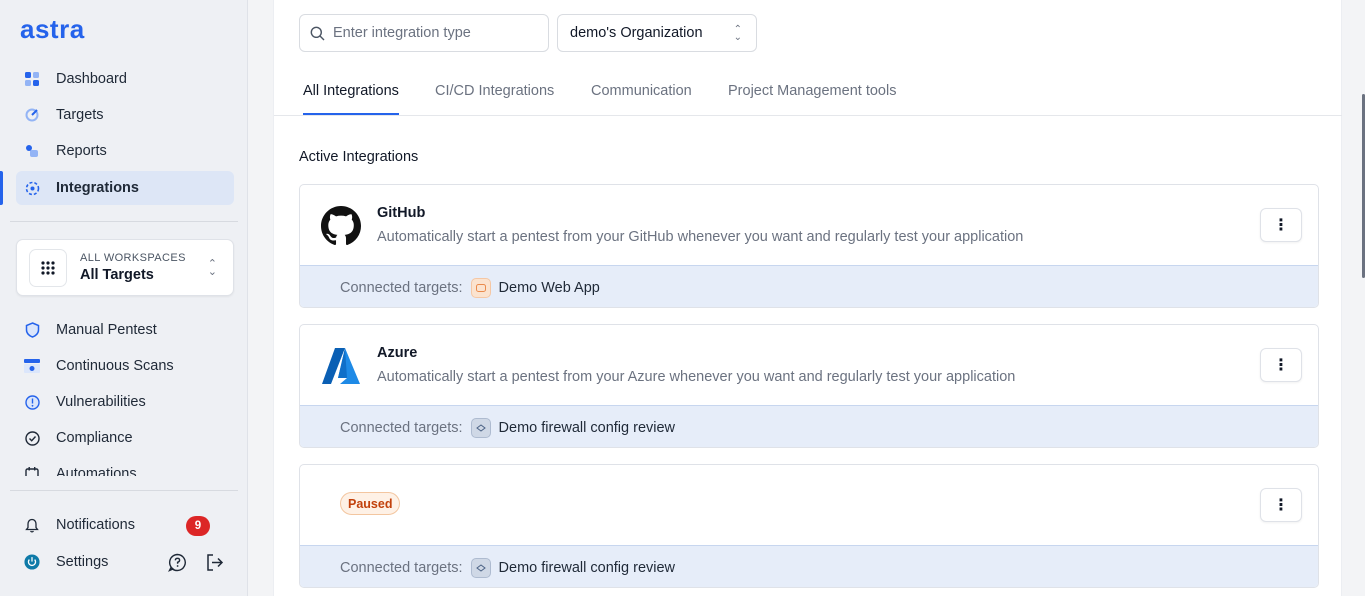 Image resolution: width=1365 pixels, height=596 pixels. I want to click on sidebar-item-settings: Settings, so click(125, 562).